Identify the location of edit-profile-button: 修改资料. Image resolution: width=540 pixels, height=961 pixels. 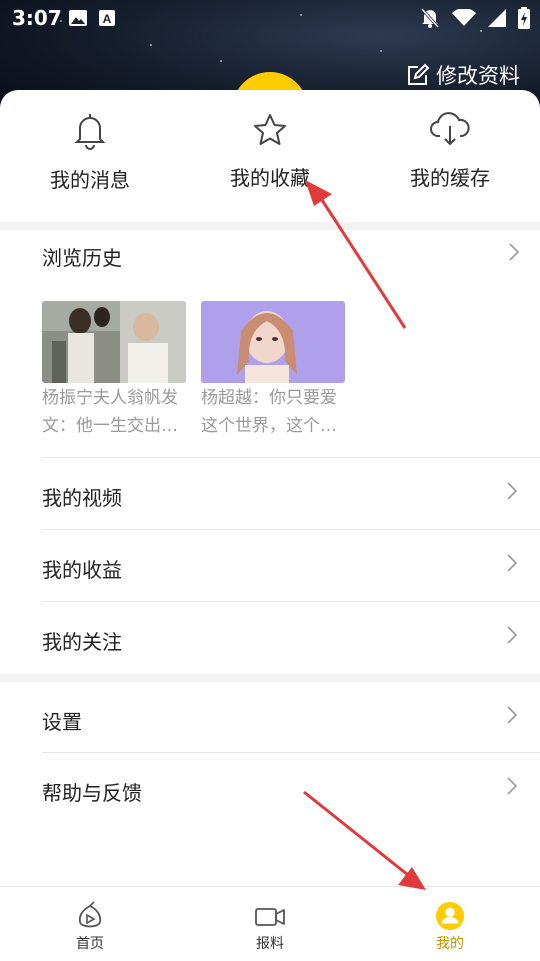
(463, 75).